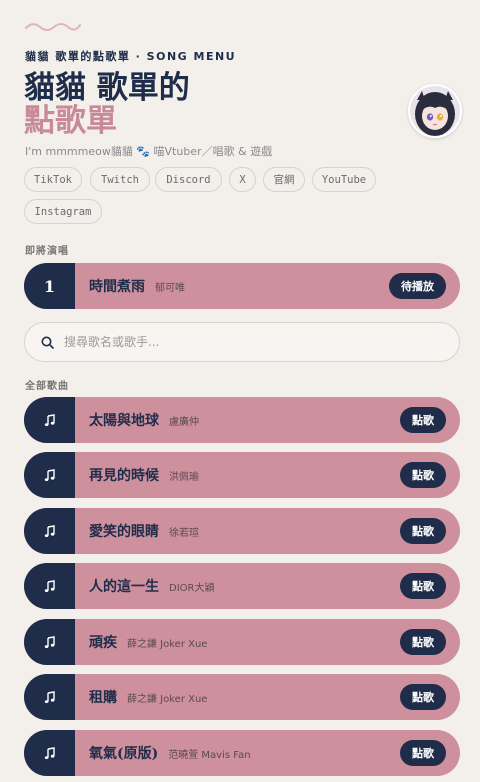  I want to click on link-discord: Discord, so click(188, 179).